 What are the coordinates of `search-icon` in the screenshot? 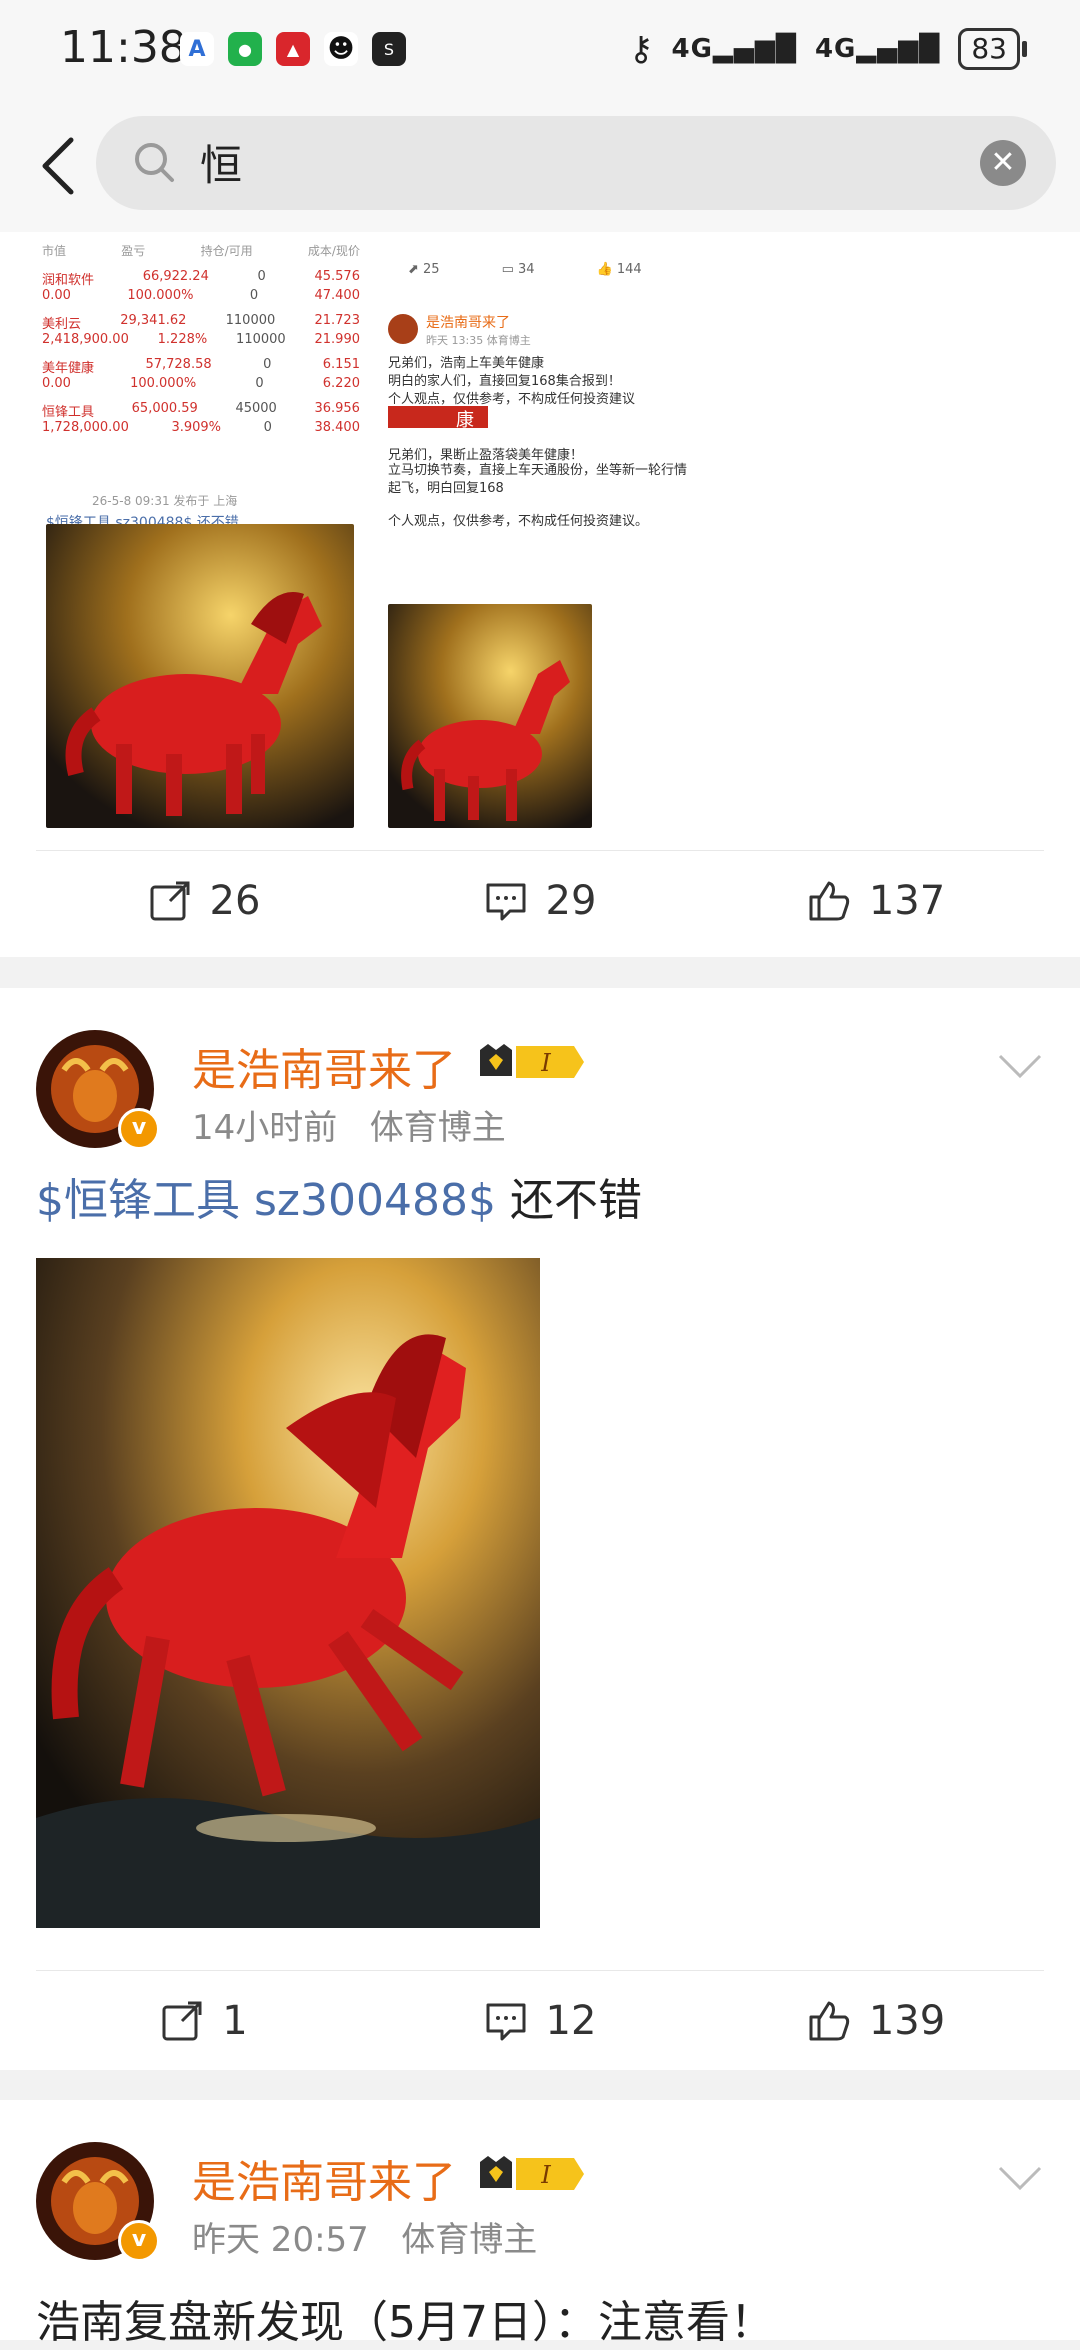 It's located at (154, 162).